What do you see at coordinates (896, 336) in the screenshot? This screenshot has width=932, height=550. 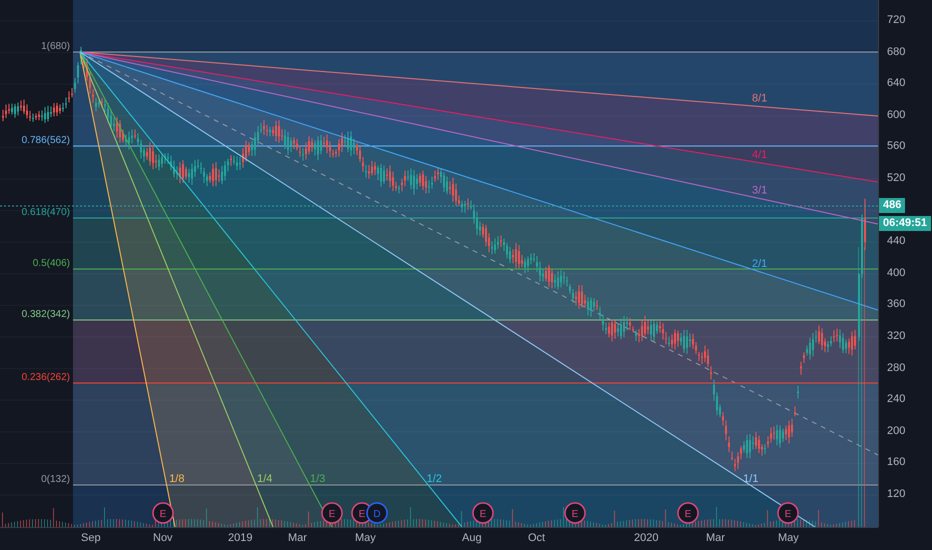 I see `price-axis-label: 320` at bounding box center [896, 336].